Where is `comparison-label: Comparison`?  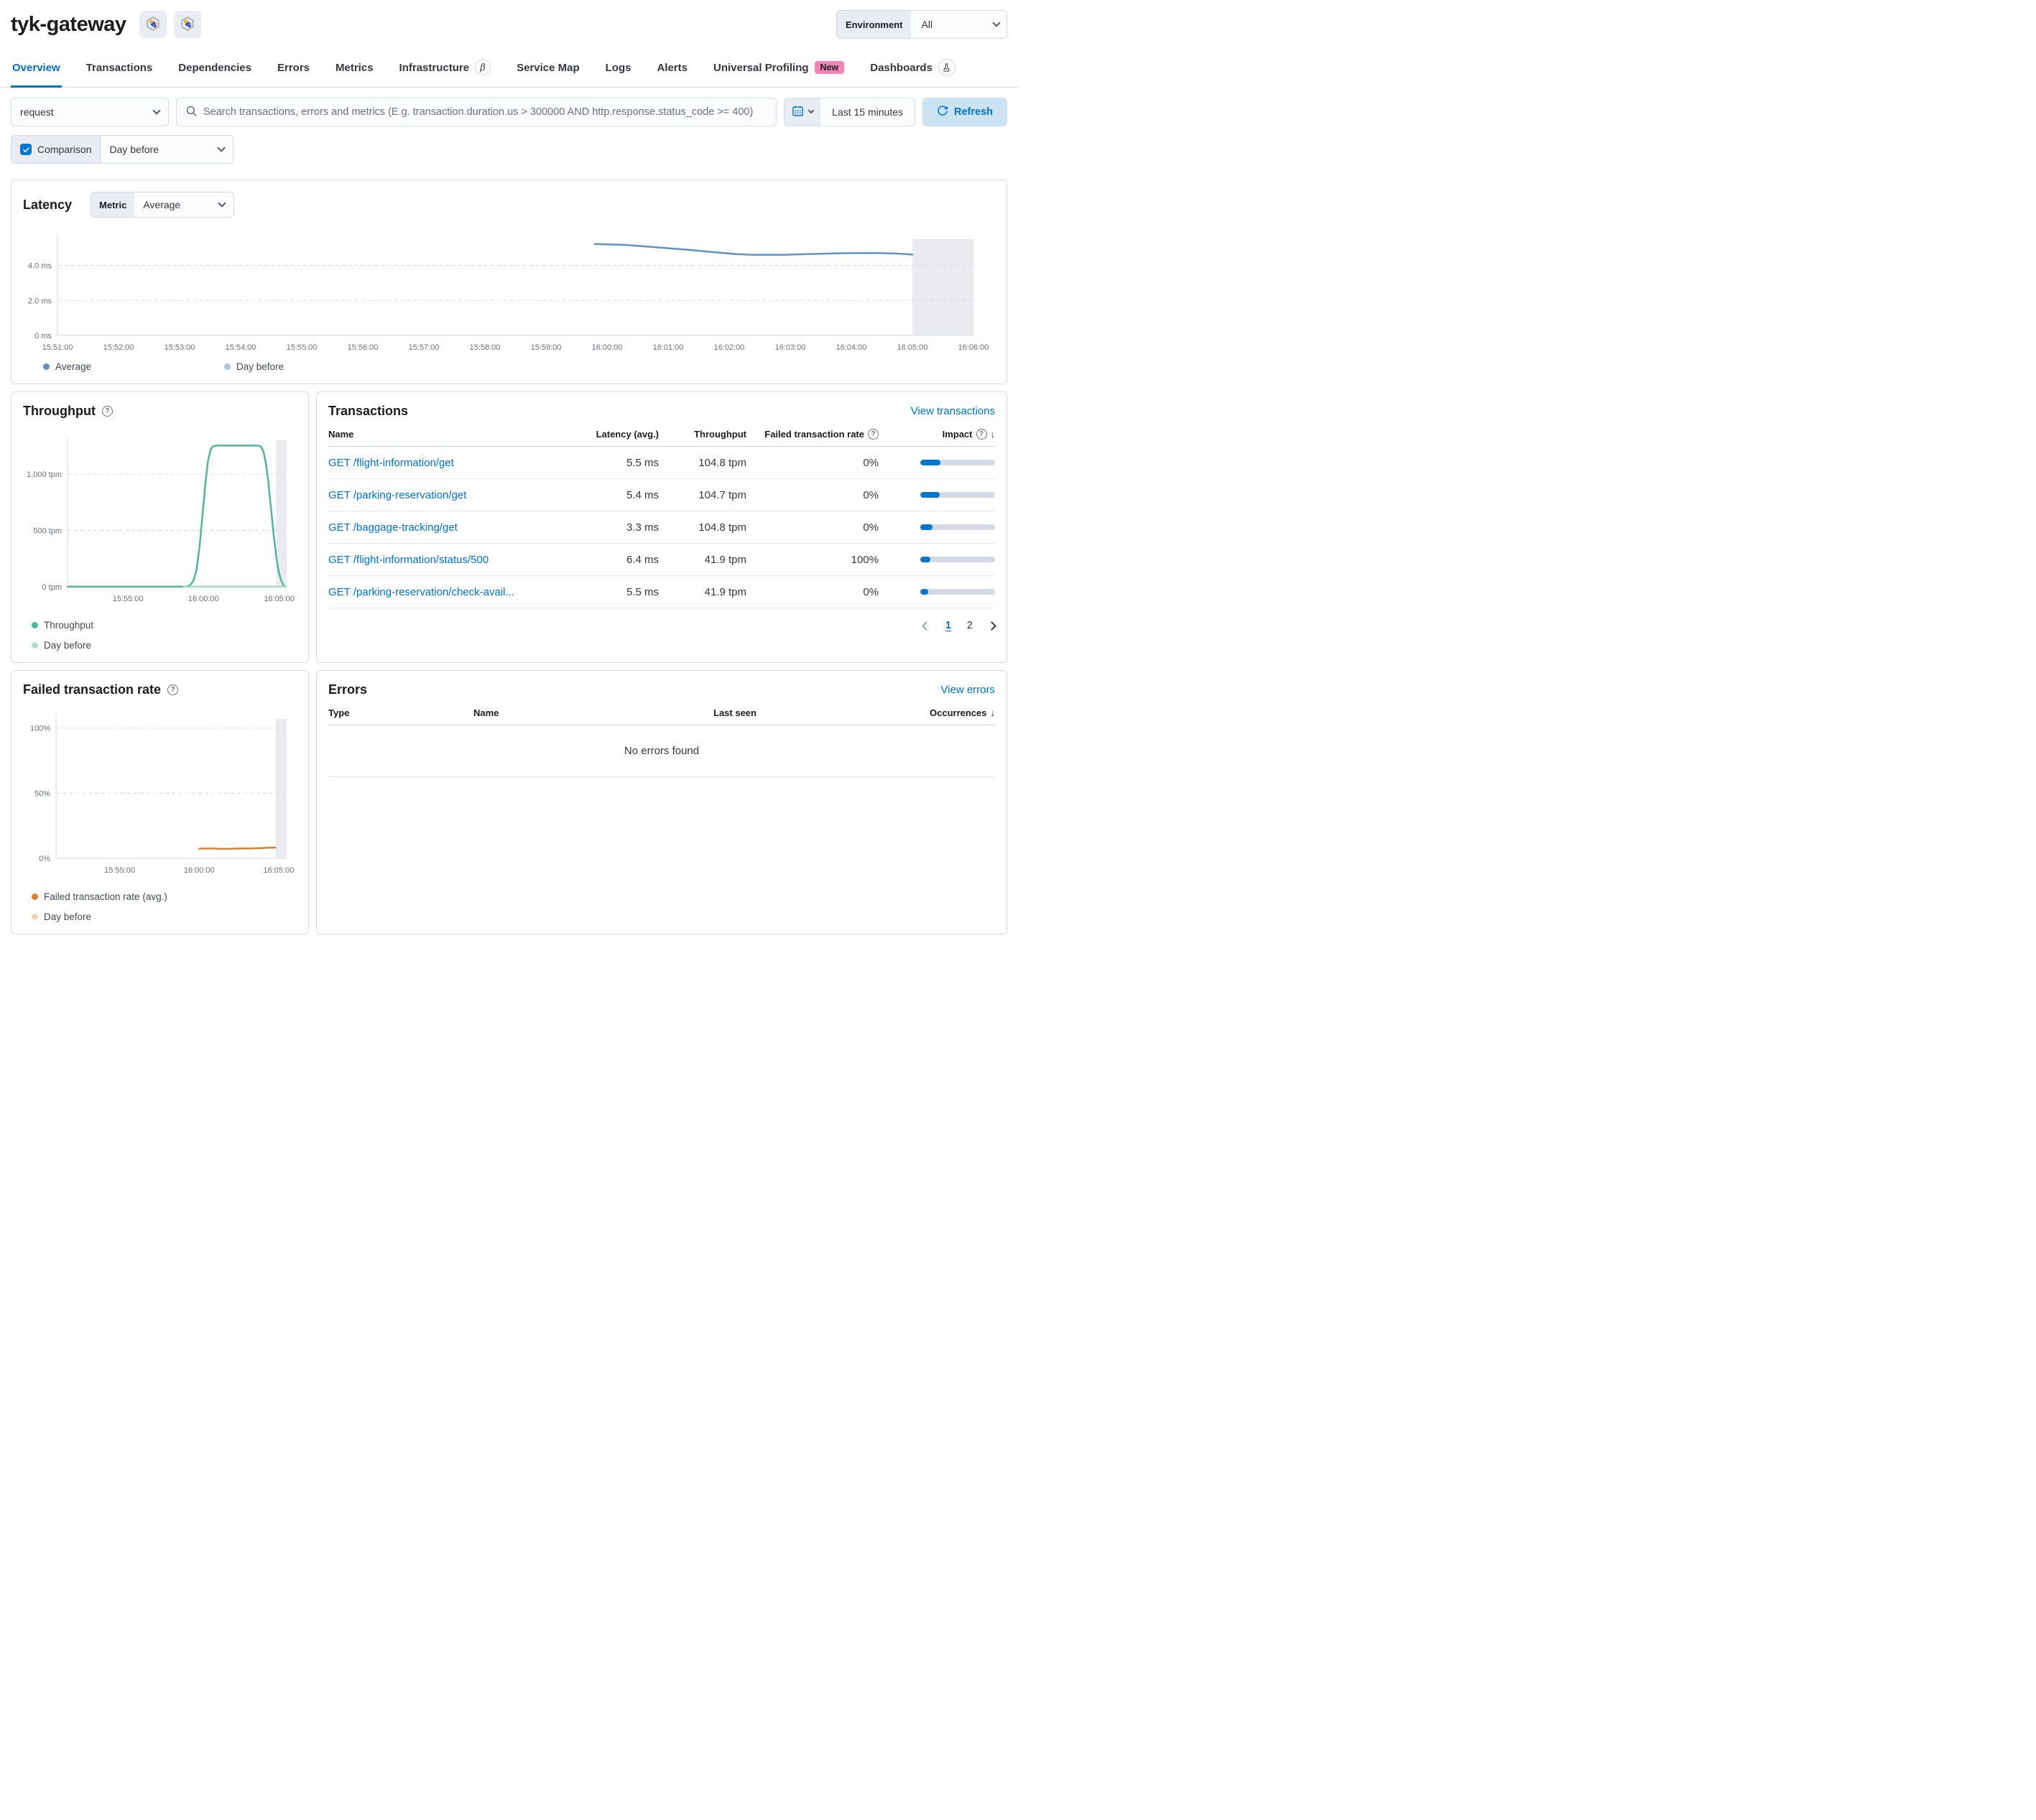 comparison-label: Comparison is located at coordinates (64, 149).